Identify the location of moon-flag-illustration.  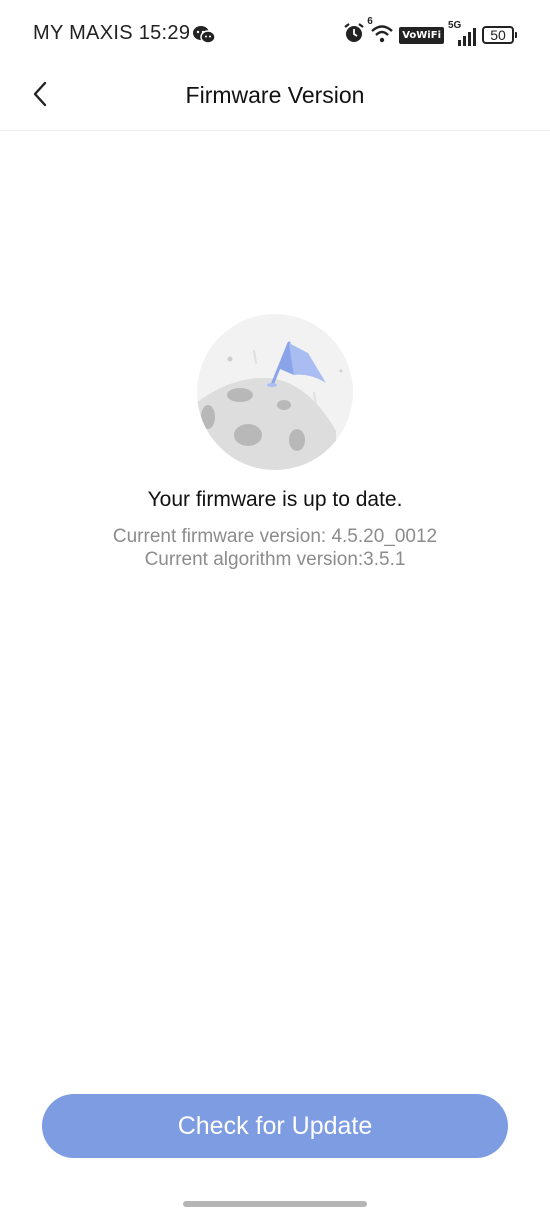
(275, 392).